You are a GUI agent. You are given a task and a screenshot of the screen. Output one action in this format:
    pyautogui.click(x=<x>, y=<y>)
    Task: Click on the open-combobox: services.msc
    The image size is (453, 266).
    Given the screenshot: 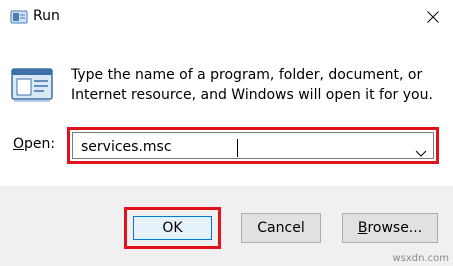 What is the action you would take?
    pyautogui.click(x=253, y=145)
    